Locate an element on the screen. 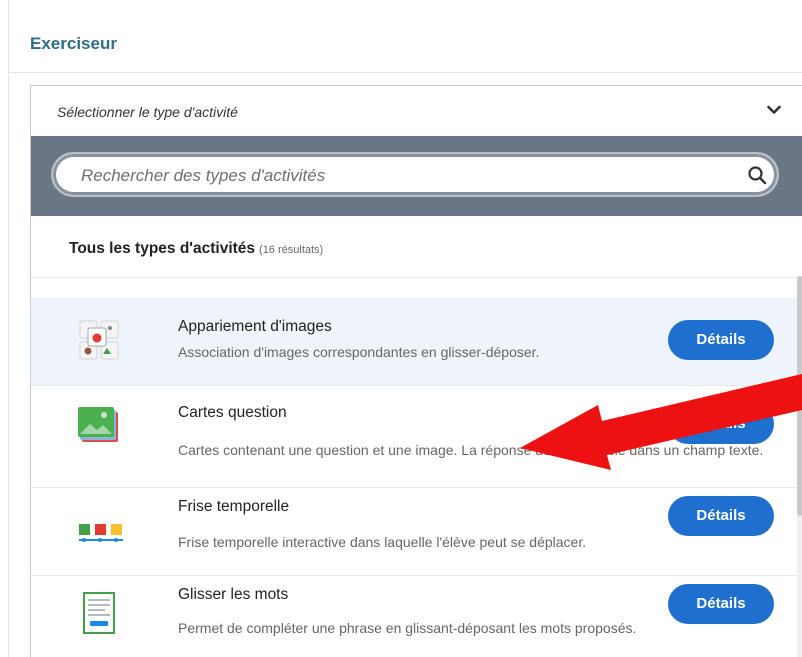  section-title: Exerciseur is located at coordinates (73, 43).